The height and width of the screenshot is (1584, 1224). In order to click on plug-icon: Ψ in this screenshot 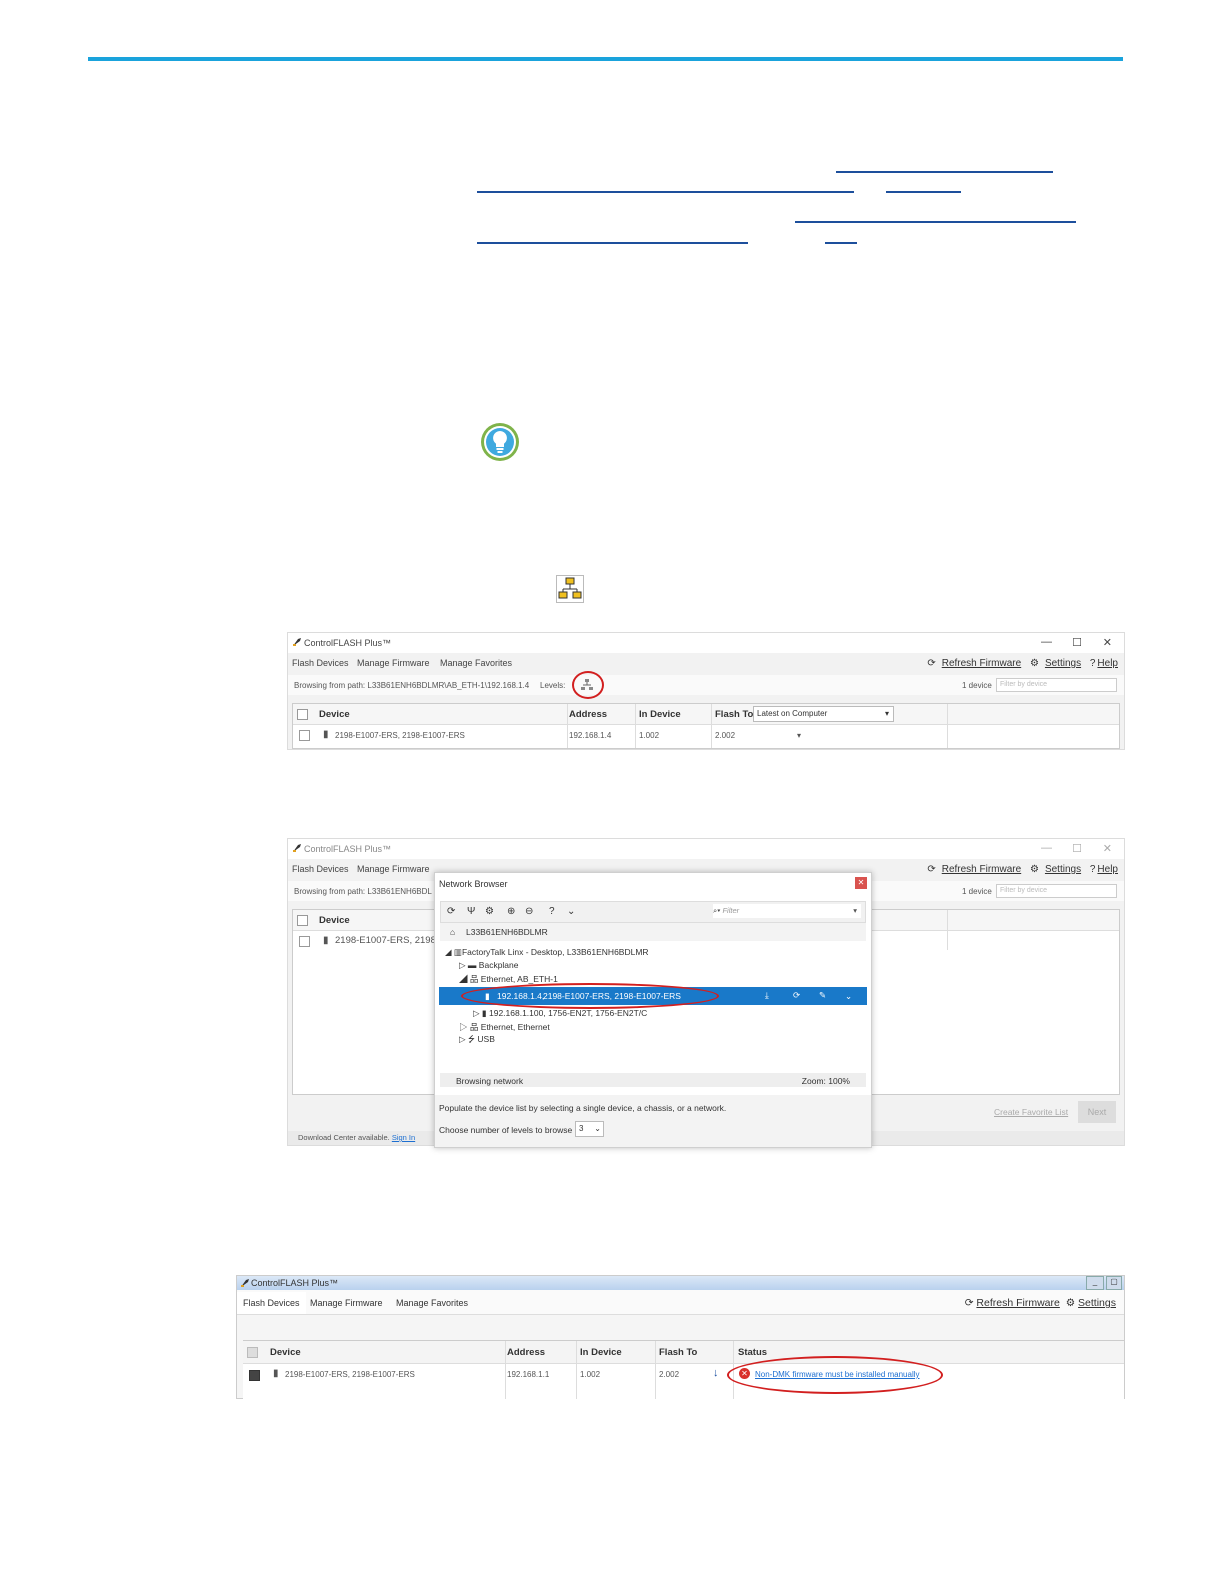, I will do `click(471, 911)`.